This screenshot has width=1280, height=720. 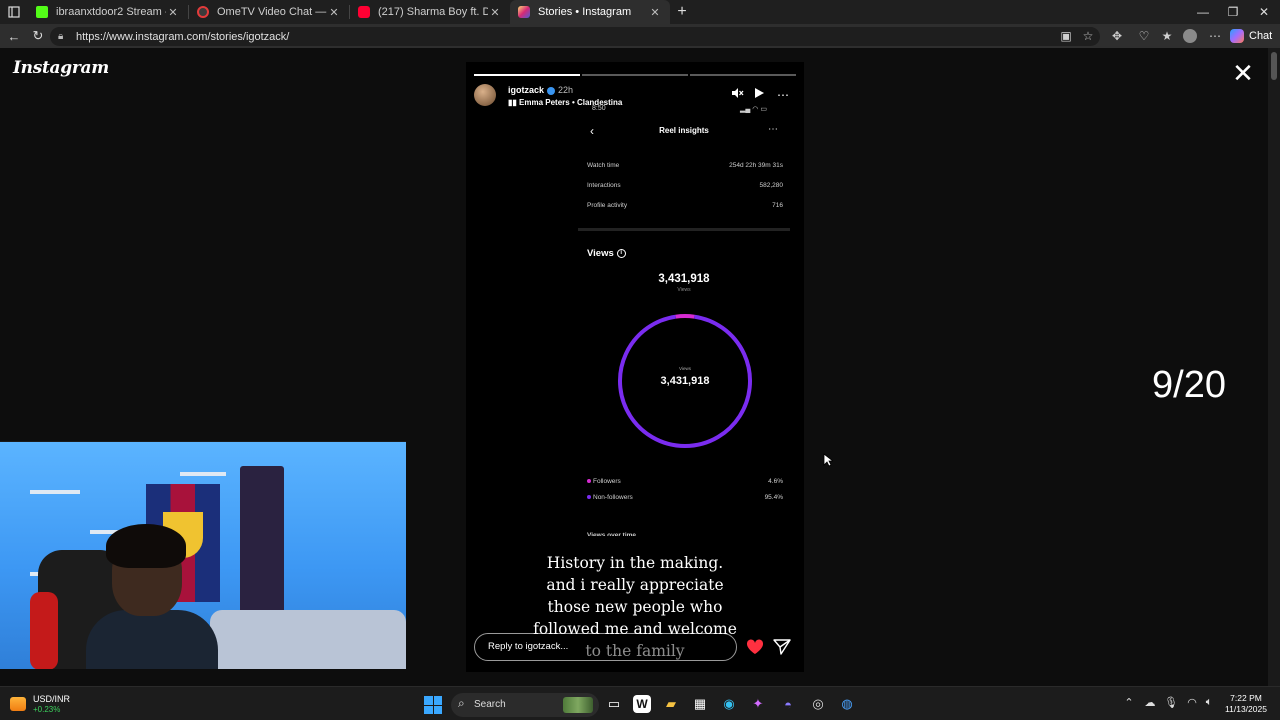 I want to click on file-explorer-icon: ▰, so click(x=671, y=704).